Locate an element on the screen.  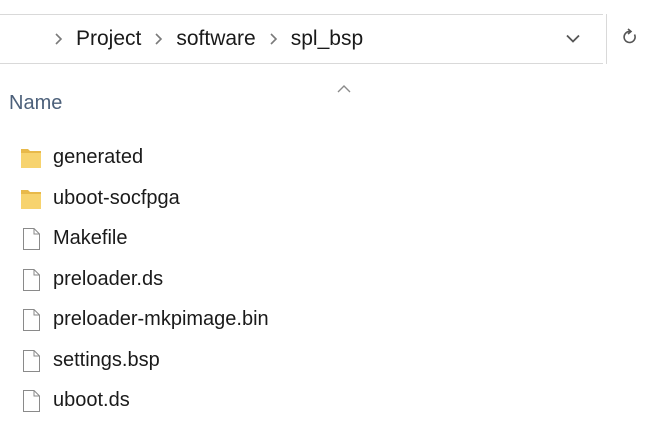
file-name: uboot-socfpga is located at coordinates (116, 197).